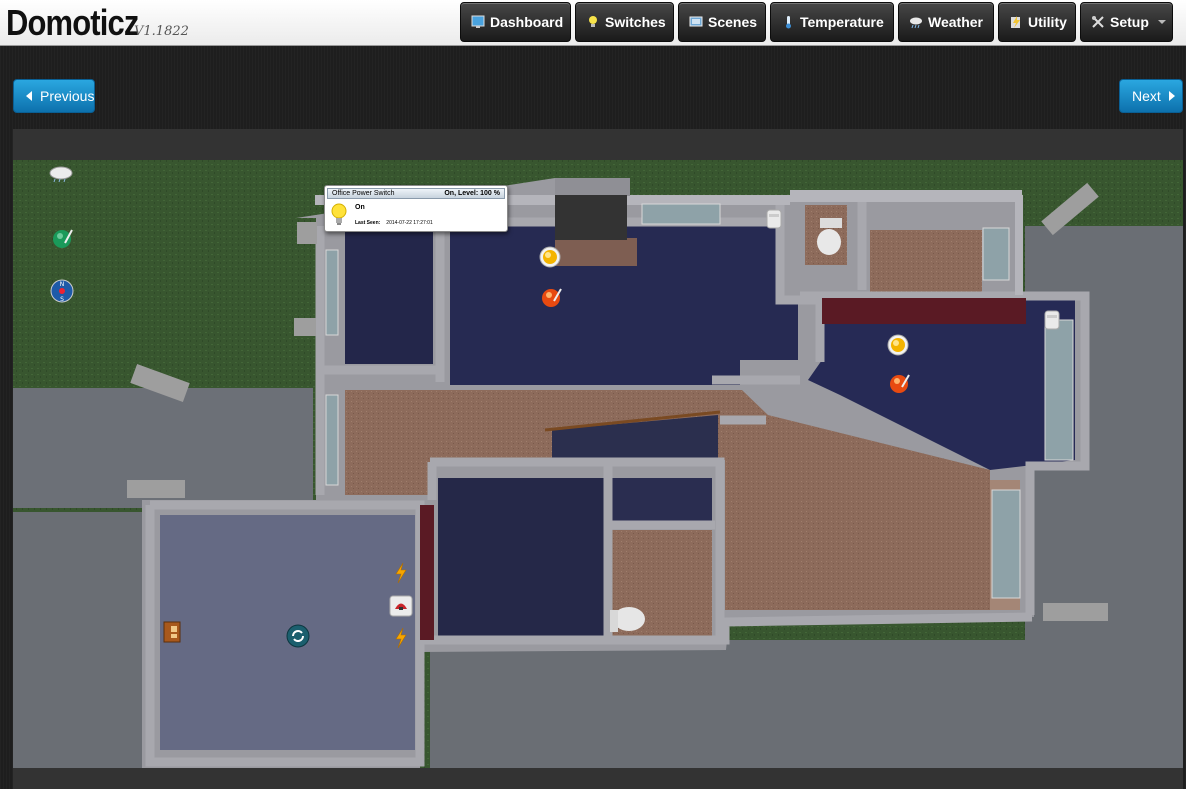 Image resolution: width=1186 pixels, height=789 pixels. I want to click on nav-dashboard-label: Dashboard, so click(527, 22).